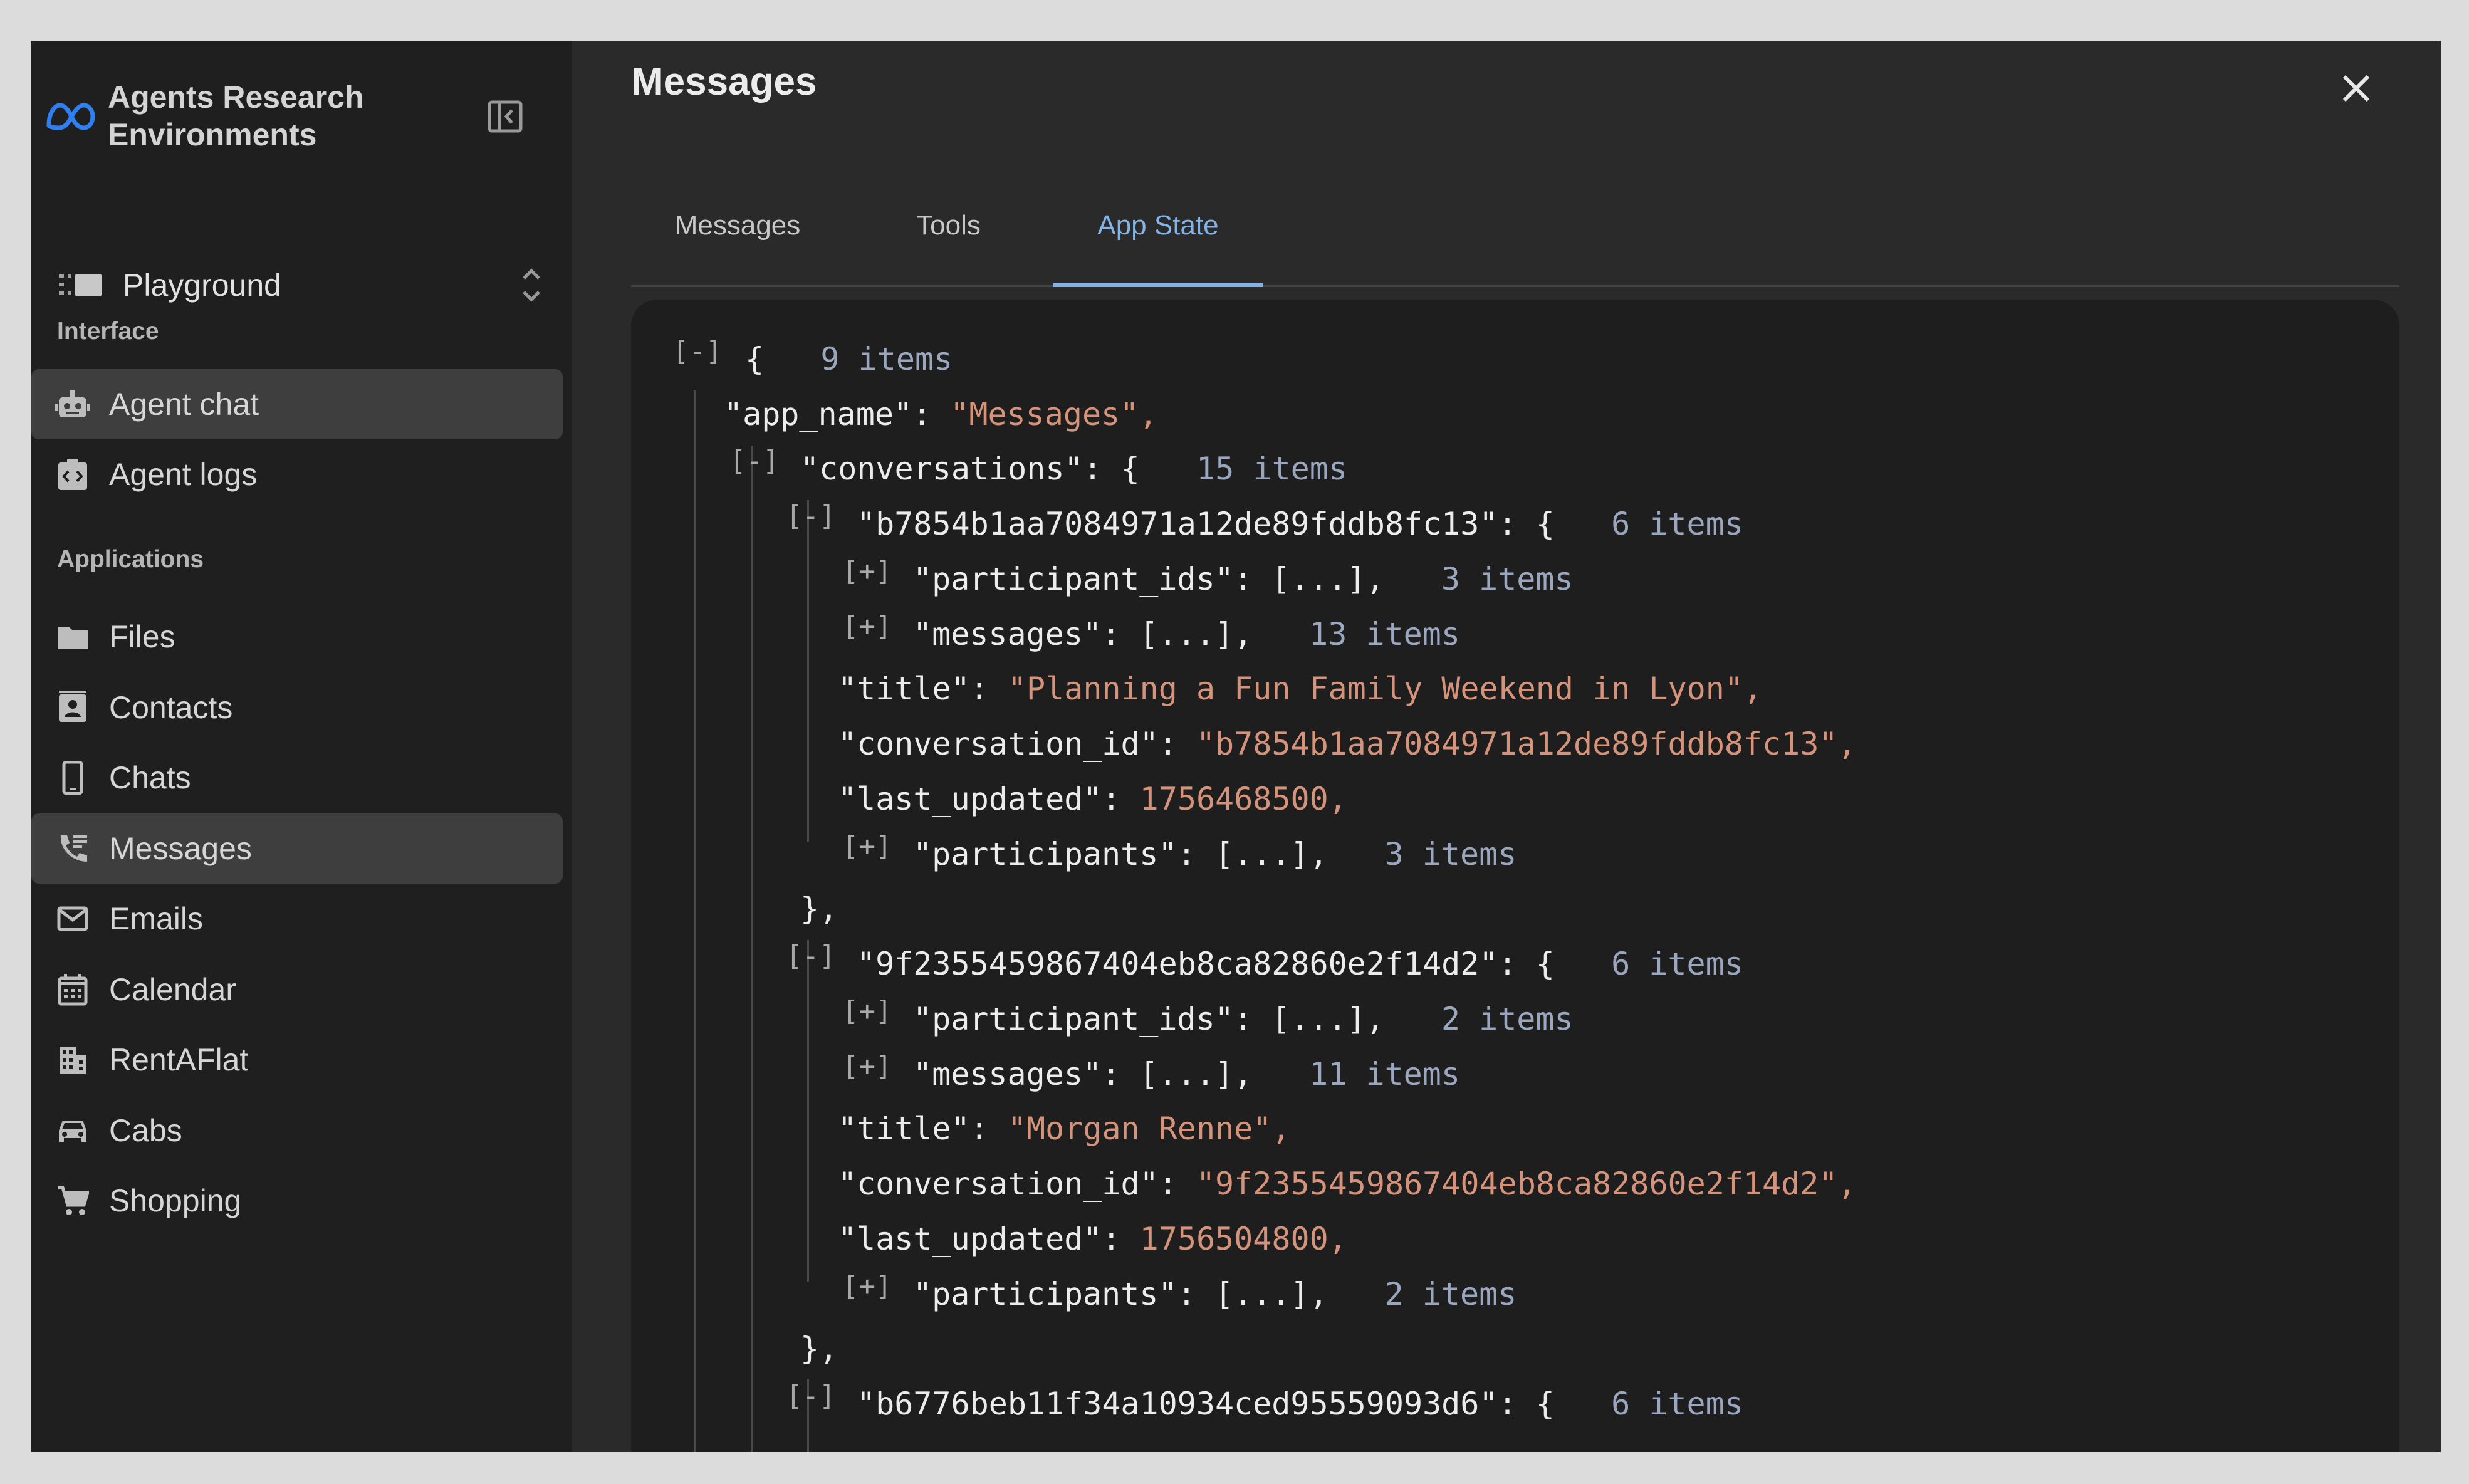 This screenshot has width=2469, height=1484. I want to click on sidebar-collapse-icon, so click(505, 116).